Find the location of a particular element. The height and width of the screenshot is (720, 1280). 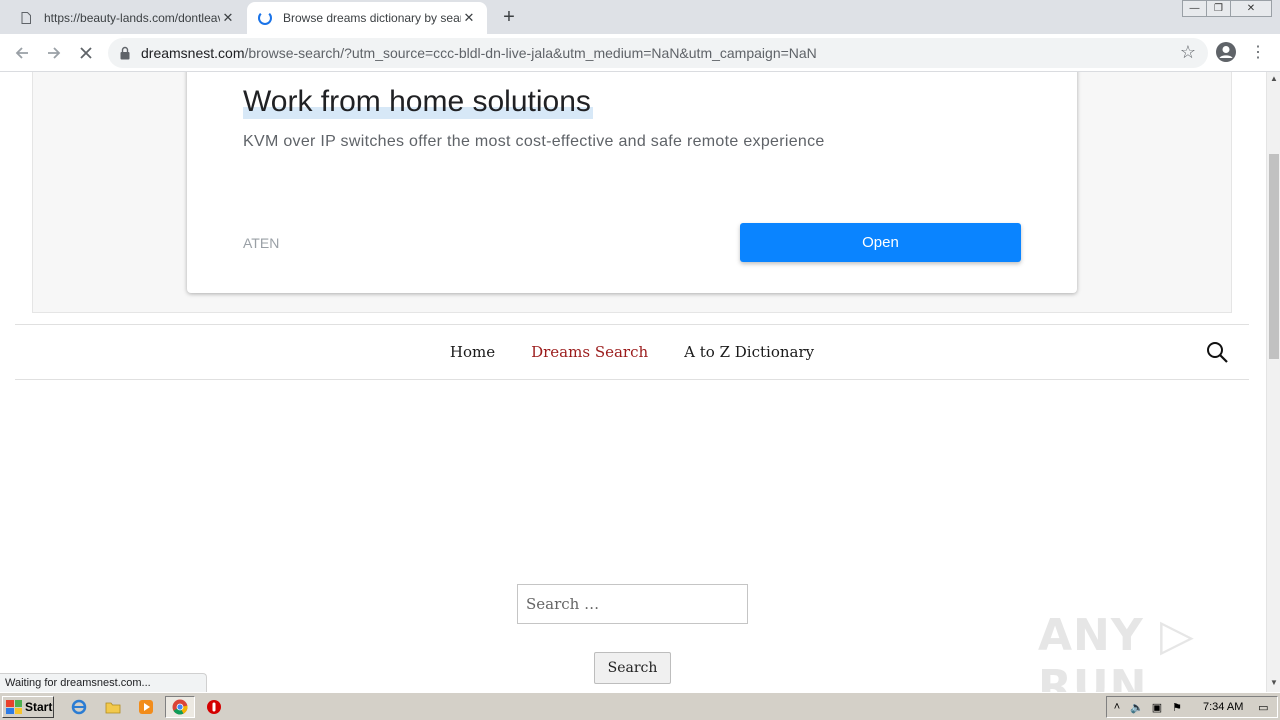

search-icon is located at coordinates (1217, 352).